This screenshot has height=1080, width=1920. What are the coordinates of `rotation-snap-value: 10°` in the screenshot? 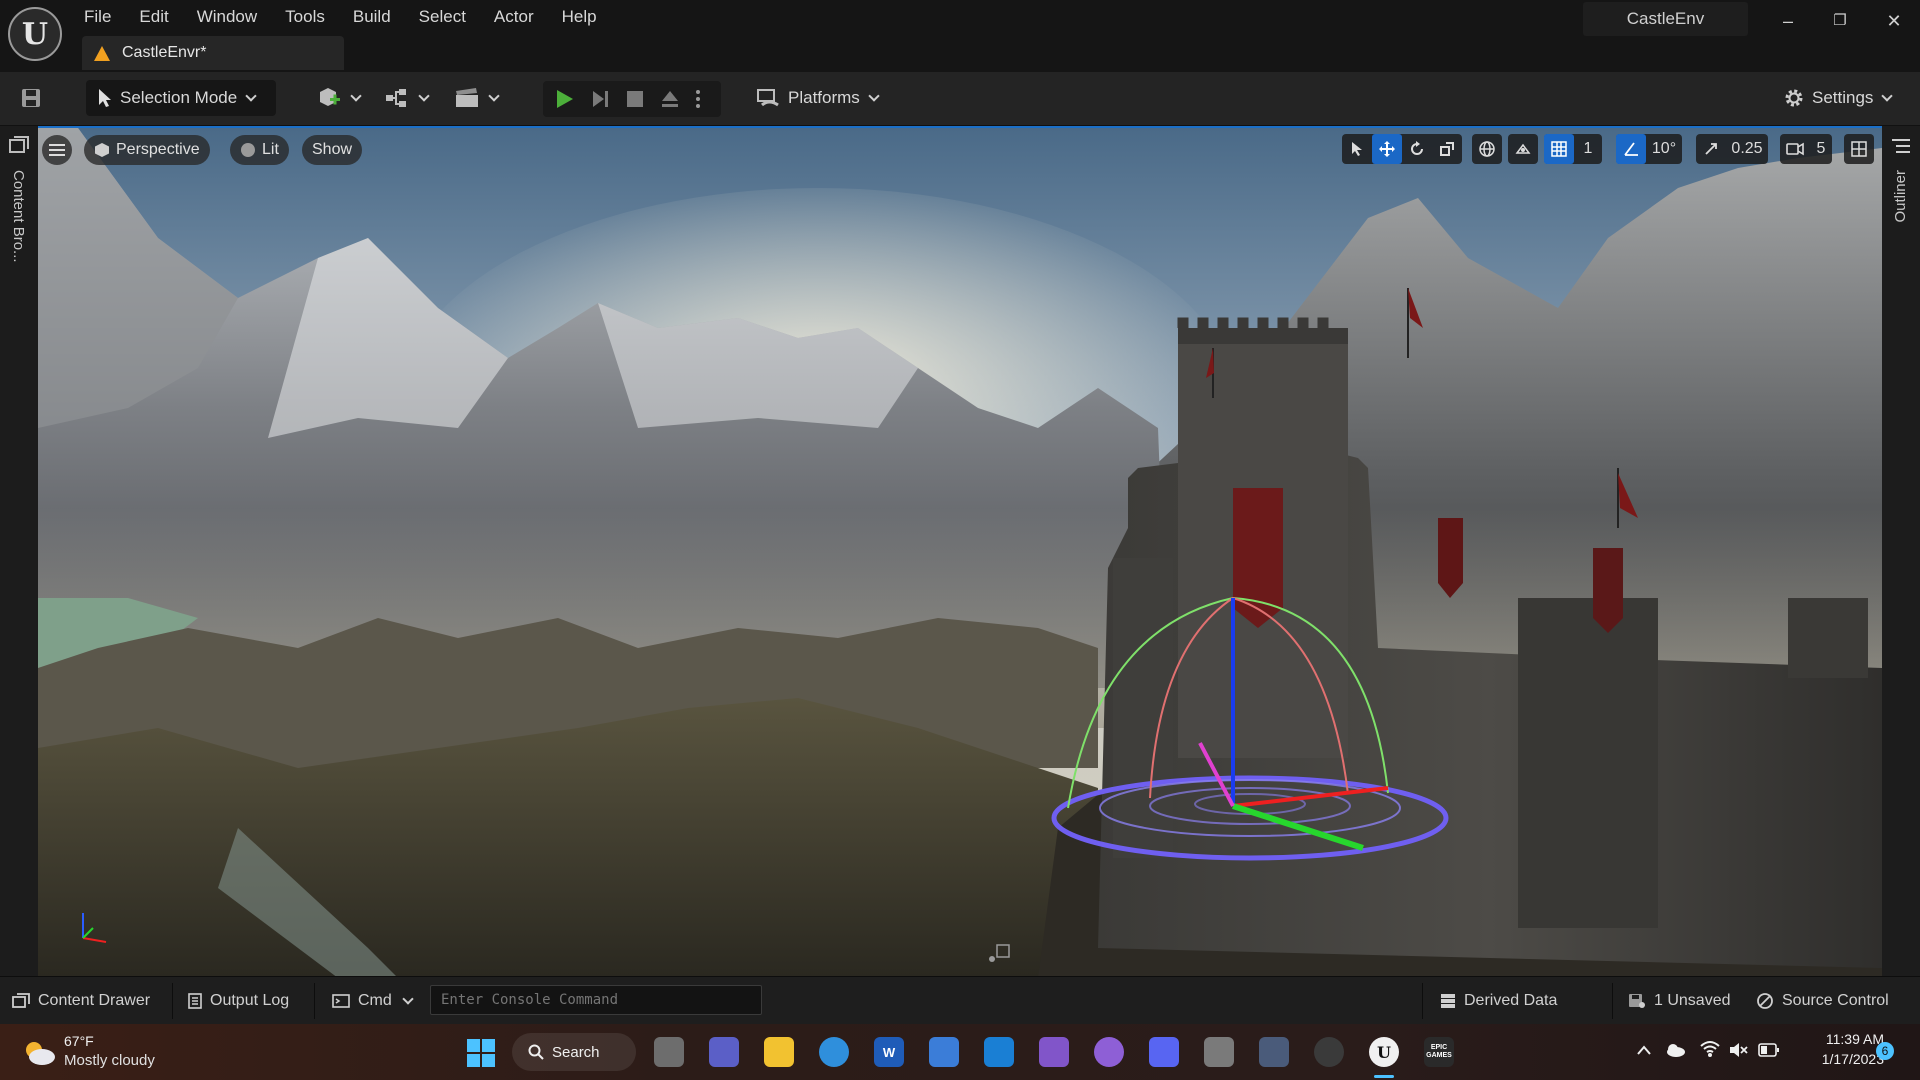 It's located at (1664, 149).